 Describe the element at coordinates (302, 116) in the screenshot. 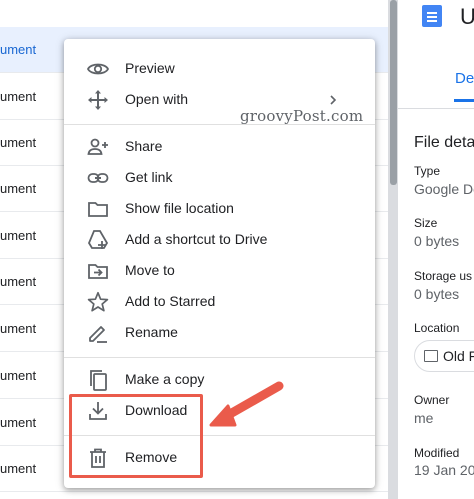

I see `watermark: groovyPost.com` at that location.